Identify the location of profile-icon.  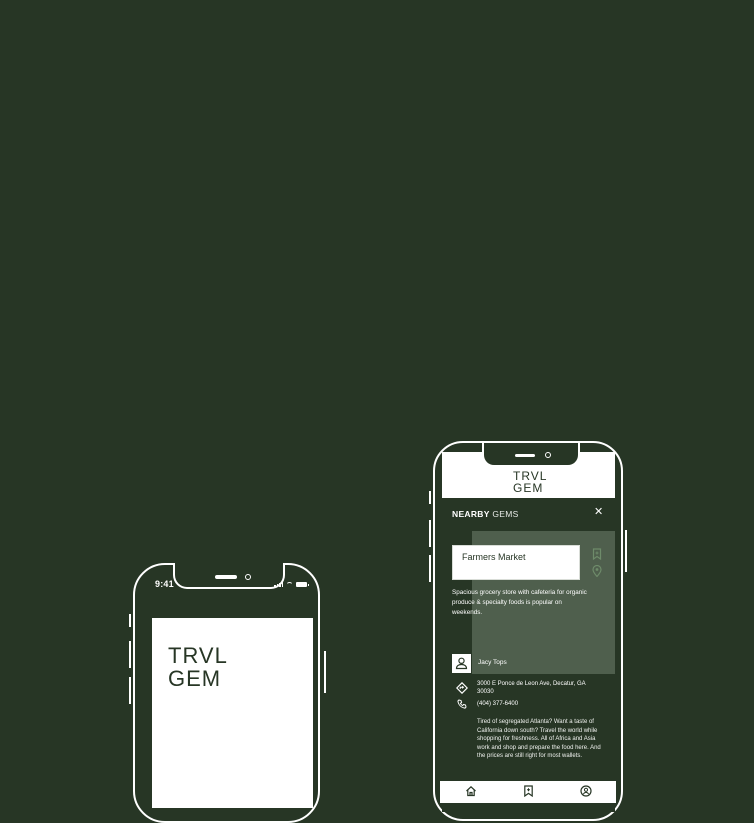
(586, 791).